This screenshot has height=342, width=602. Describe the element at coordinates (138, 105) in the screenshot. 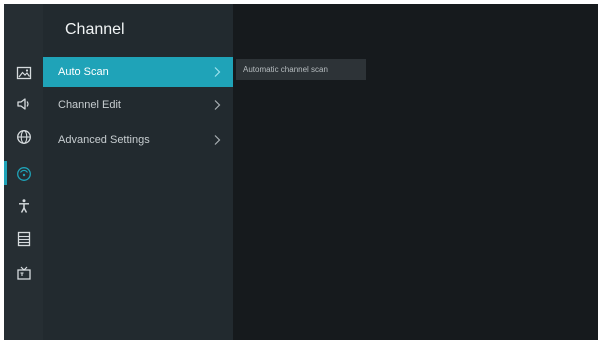

I see `menu-item-channel-edit: Channel Edit` at that location.